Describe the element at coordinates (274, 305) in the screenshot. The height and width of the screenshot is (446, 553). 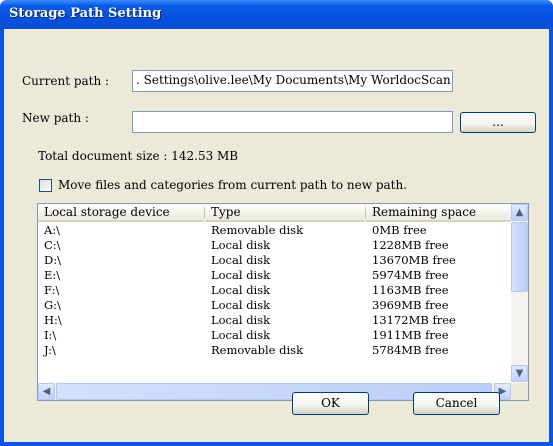
I see `list-item: G:\ Local disk 3969MB free` at that location.